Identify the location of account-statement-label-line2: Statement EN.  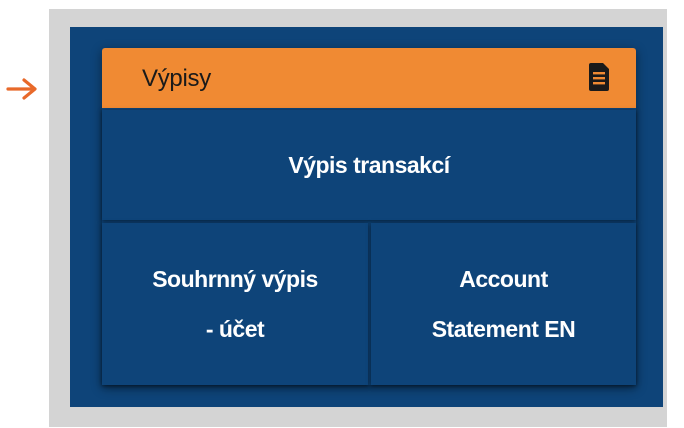
(503, 329).